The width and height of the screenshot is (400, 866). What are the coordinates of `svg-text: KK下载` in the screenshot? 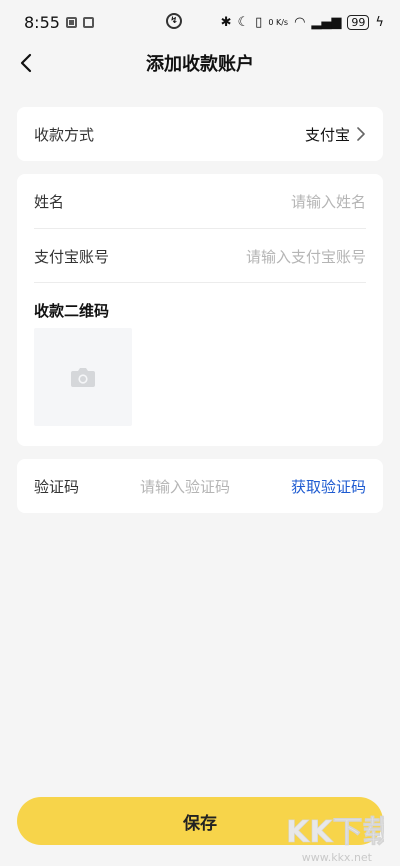 It's located at (335, 832).